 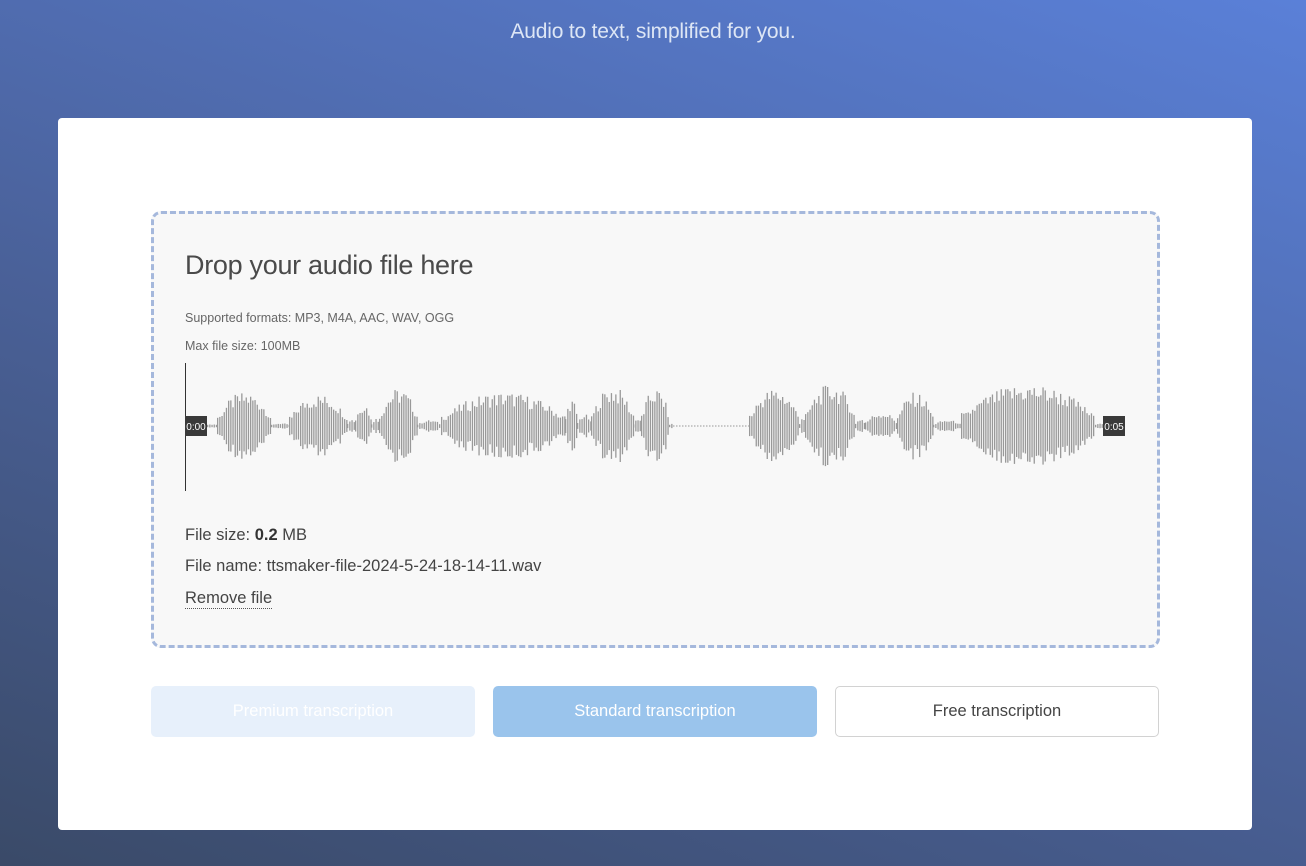 What do you see at coordinates (292, 535) in the screenshot?
I see `file-size-unit: MB` at bounding box center [292, 535].